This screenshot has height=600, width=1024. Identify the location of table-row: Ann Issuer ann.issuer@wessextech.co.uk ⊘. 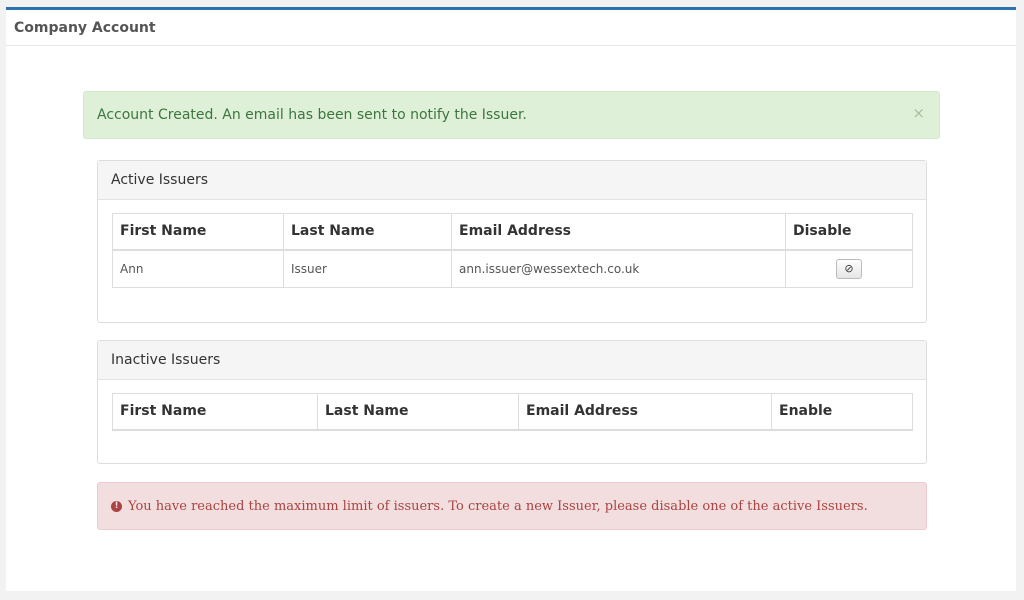
(512, 268).